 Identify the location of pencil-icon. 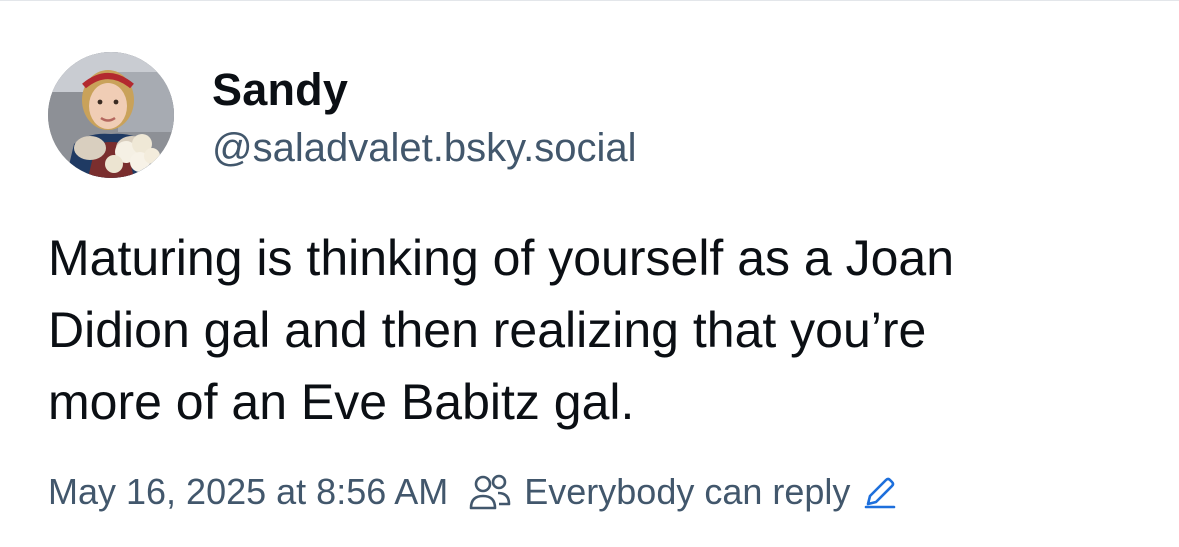
(880, 492).